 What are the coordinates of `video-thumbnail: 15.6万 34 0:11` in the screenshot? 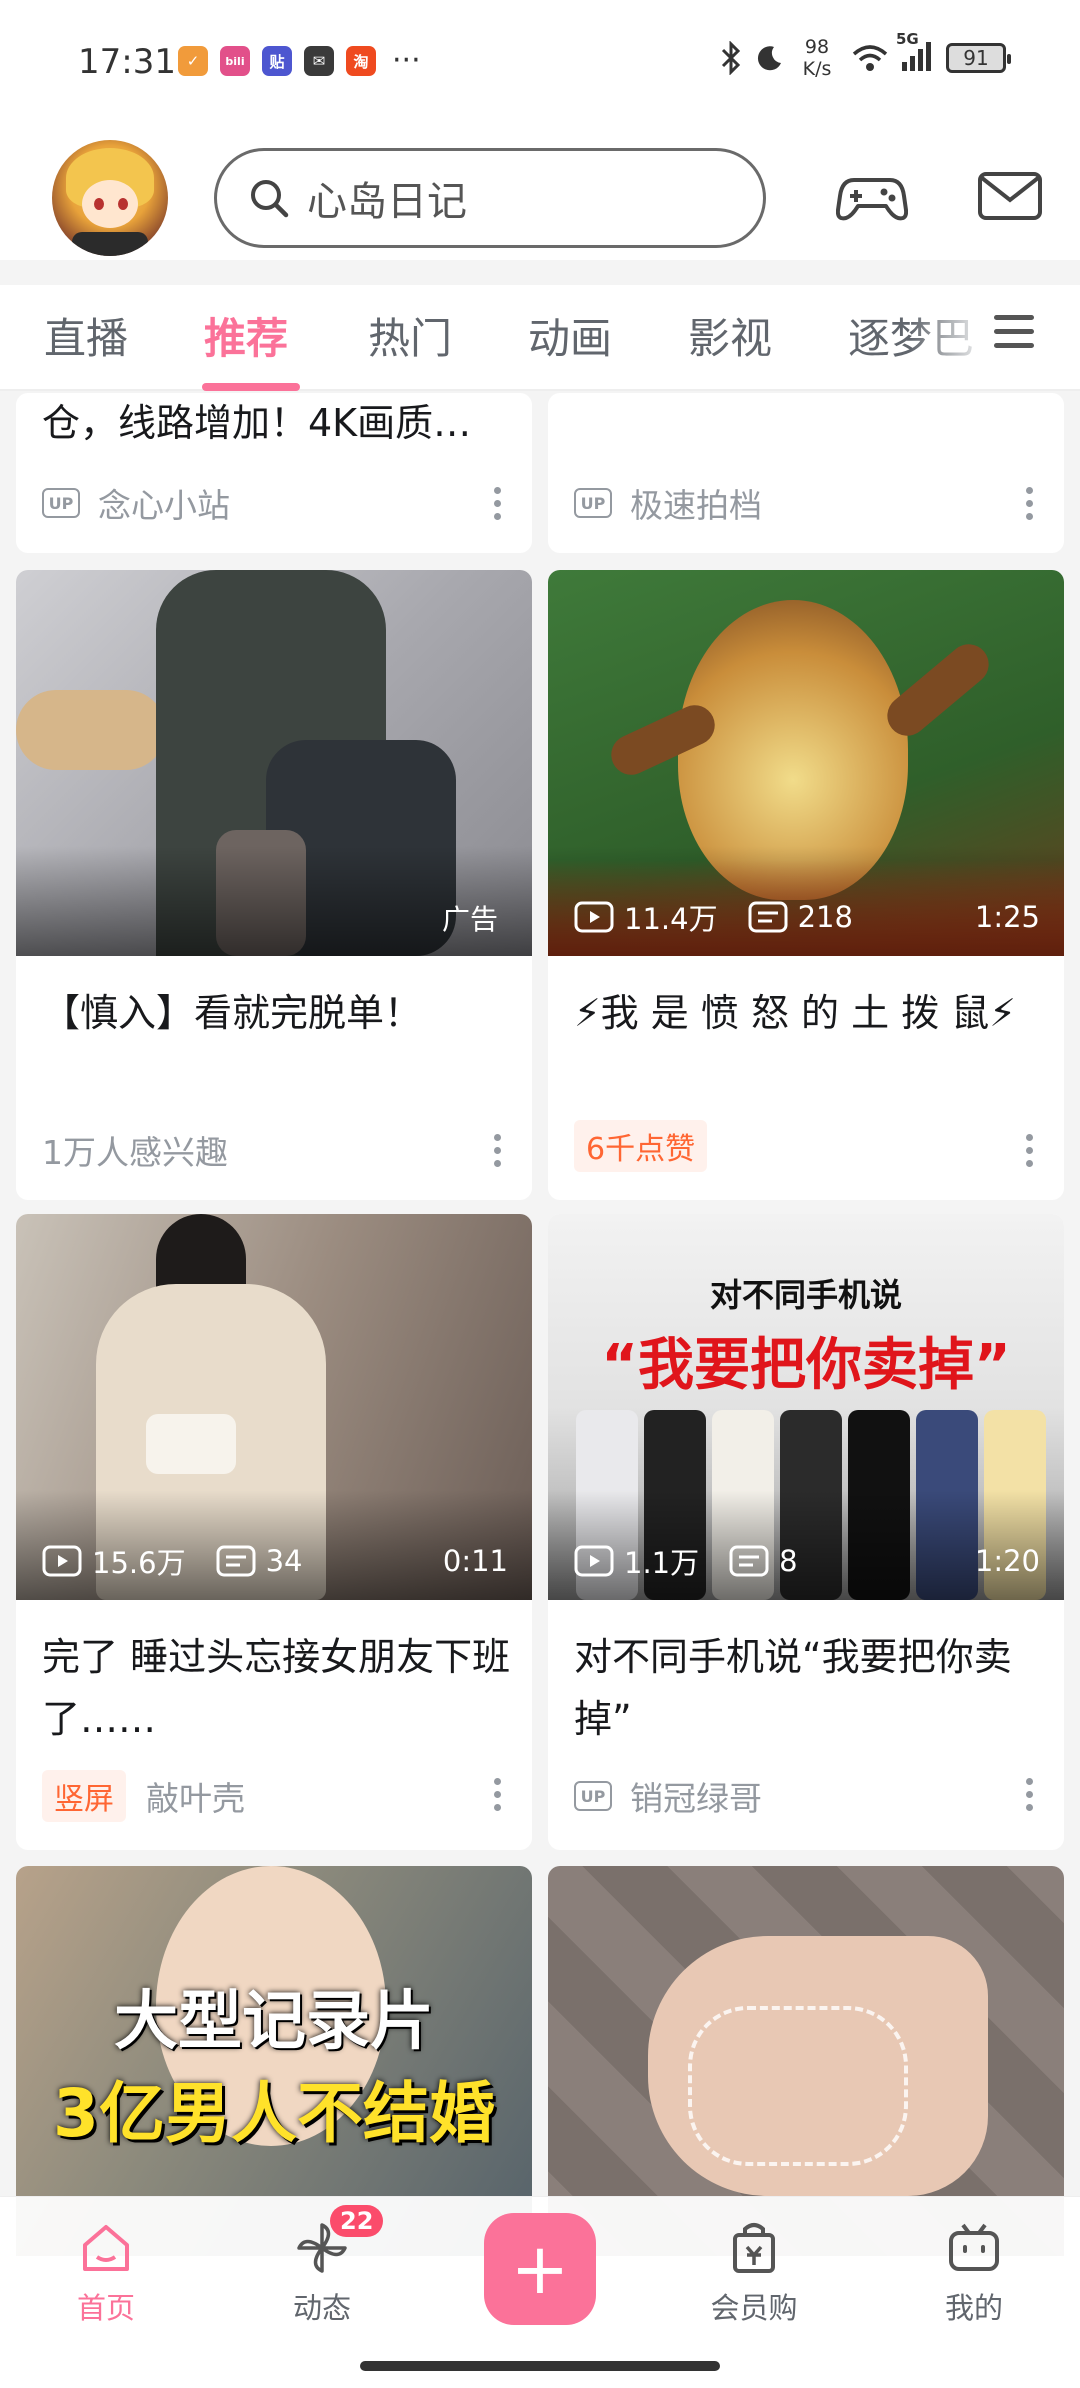 It's located at (274, 1407).